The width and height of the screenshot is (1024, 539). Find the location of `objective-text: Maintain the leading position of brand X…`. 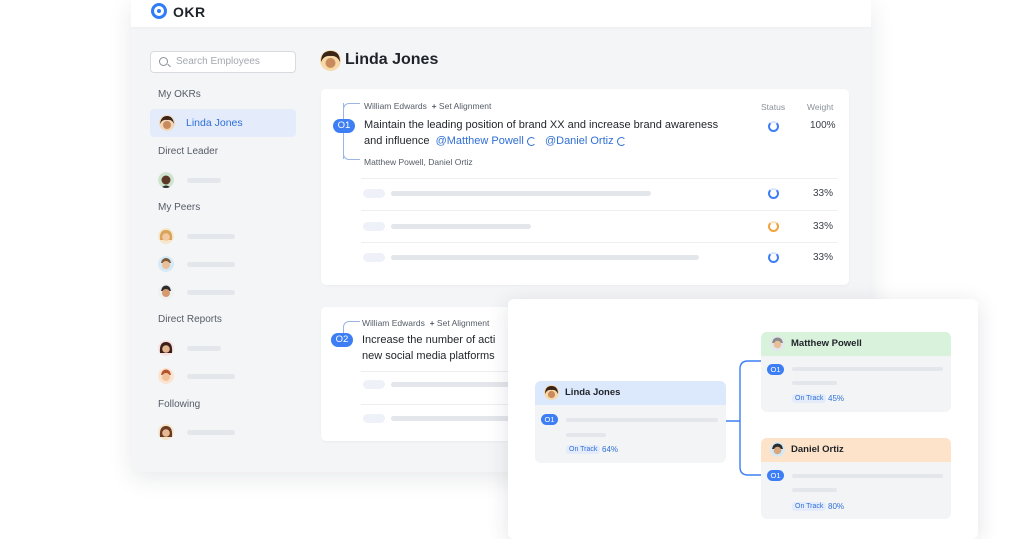

objective-text: Maintain the leading position of brand X… is located at coordinates (564, 133).